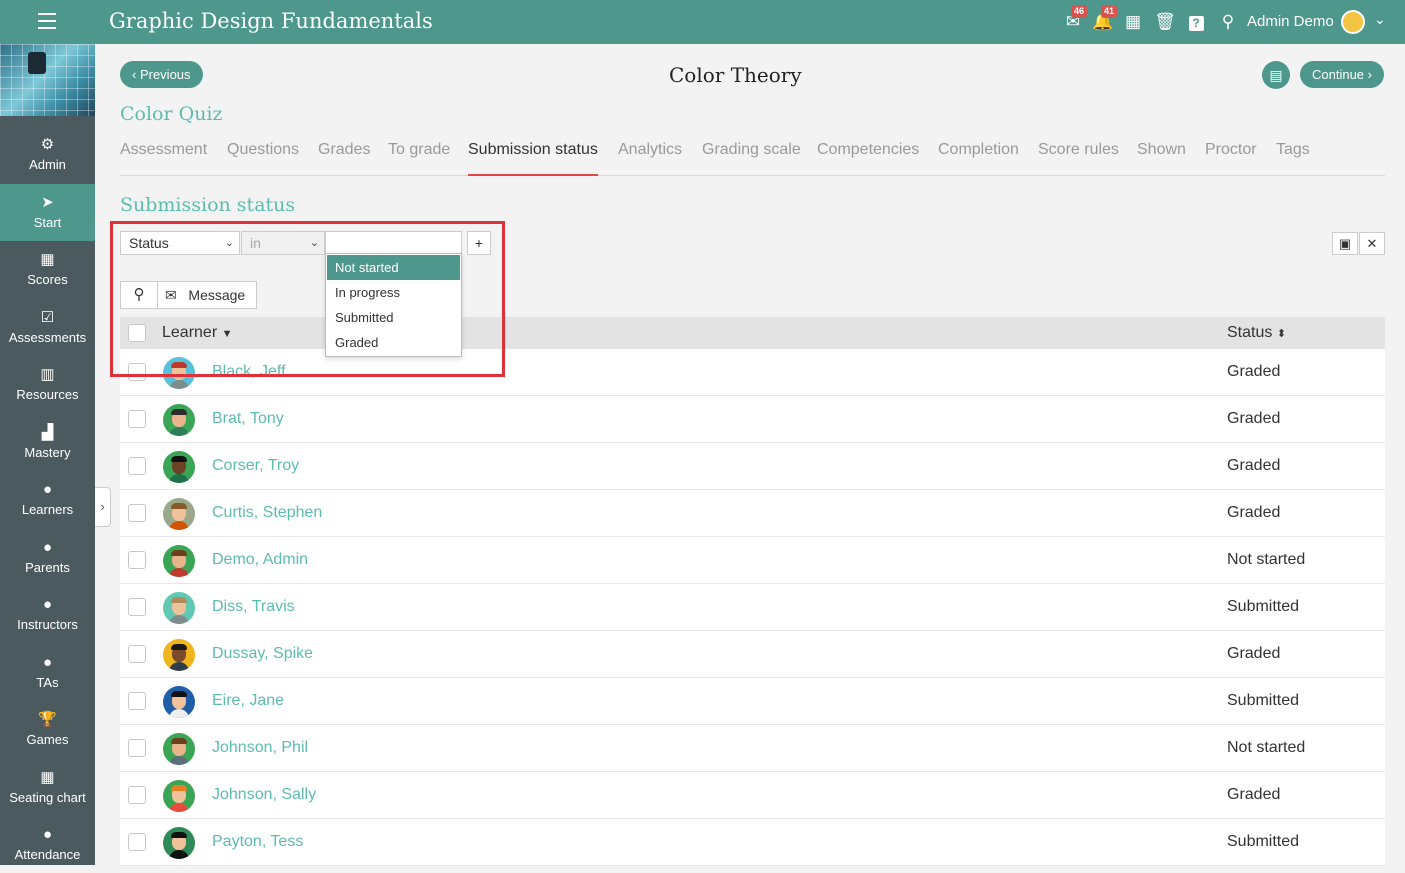  I want to click on sidebar-item-mastery: ▟ Mastery, so click(47, 442).